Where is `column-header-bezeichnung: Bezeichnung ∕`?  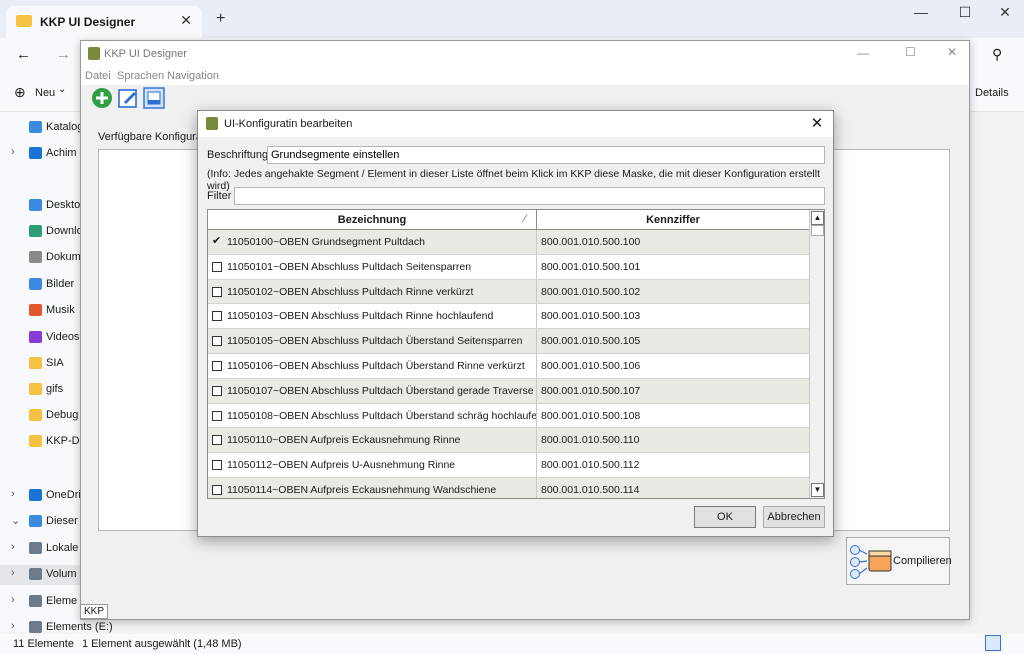 column-header-bezeichnung: Bezeichnung ∕ is located at coordinates (372, 220).